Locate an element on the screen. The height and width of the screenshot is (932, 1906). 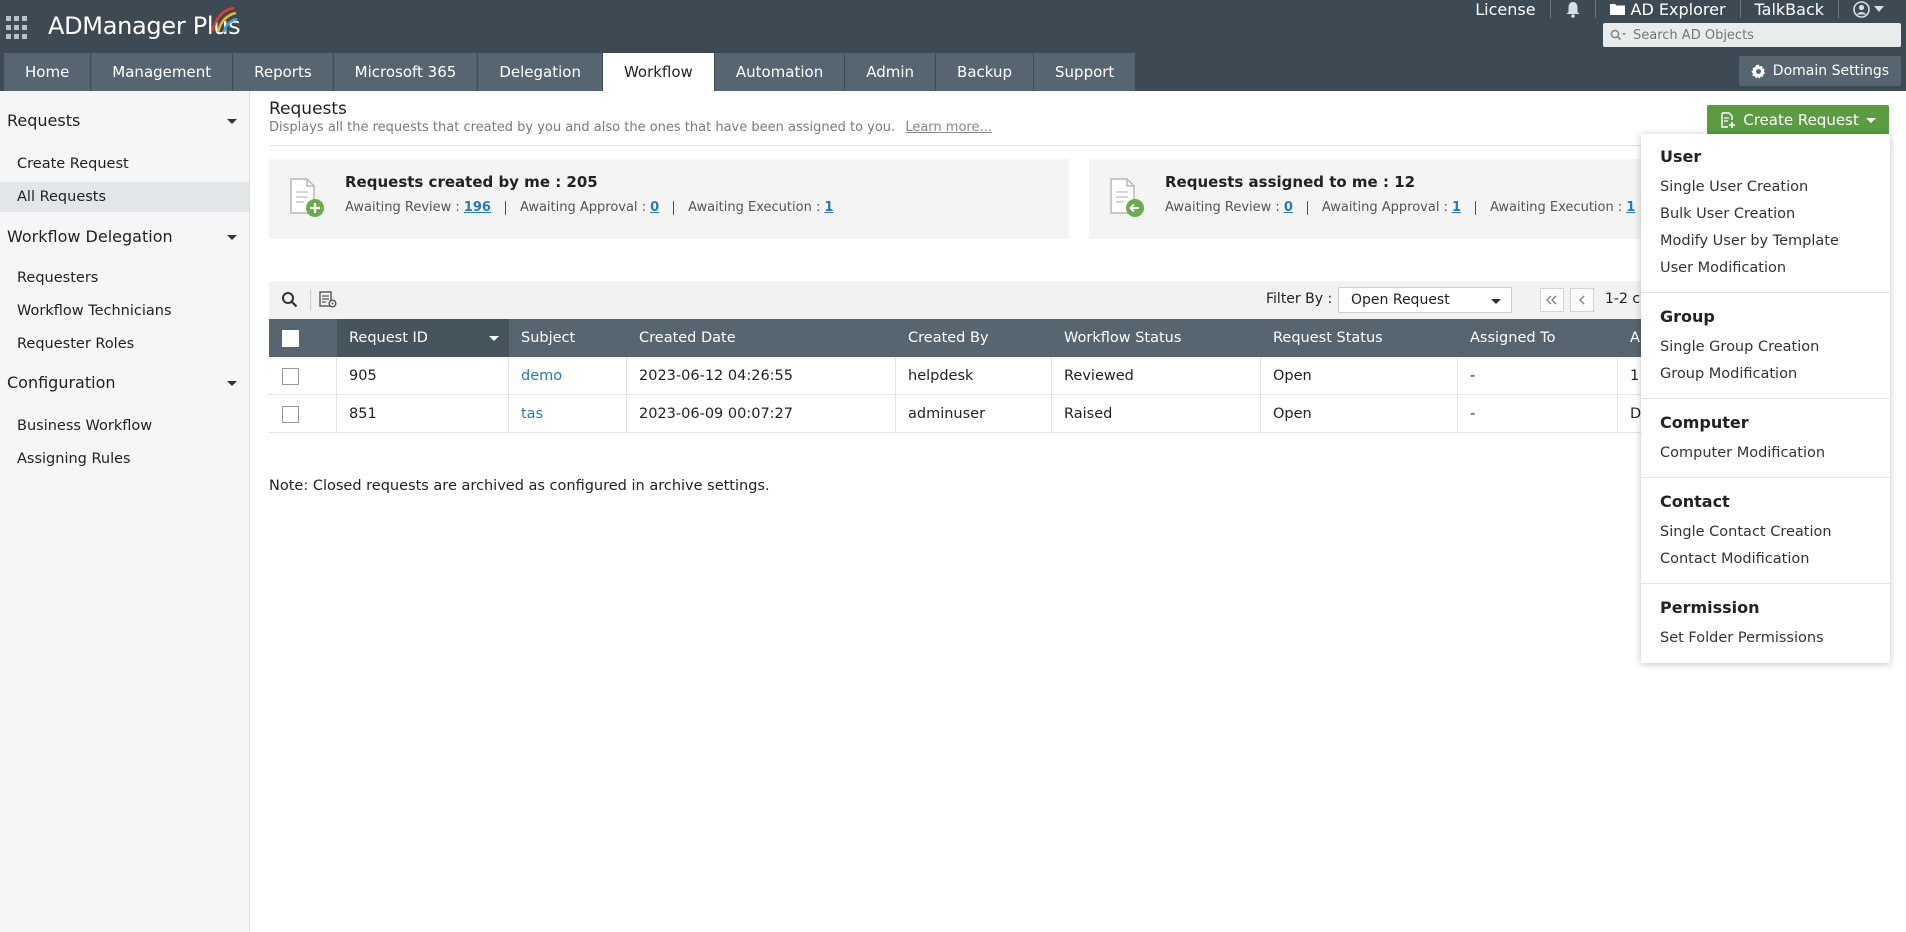
column-header-label: Request ID is located at coordinates (388, 338).